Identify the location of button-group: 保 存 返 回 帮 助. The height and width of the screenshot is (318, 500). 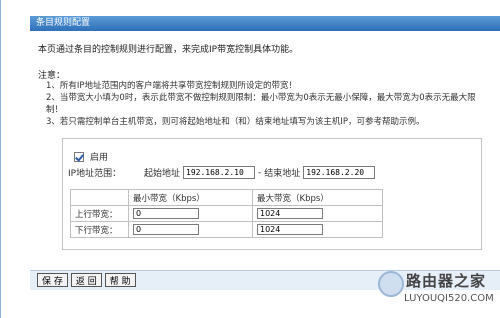
(86, 280).